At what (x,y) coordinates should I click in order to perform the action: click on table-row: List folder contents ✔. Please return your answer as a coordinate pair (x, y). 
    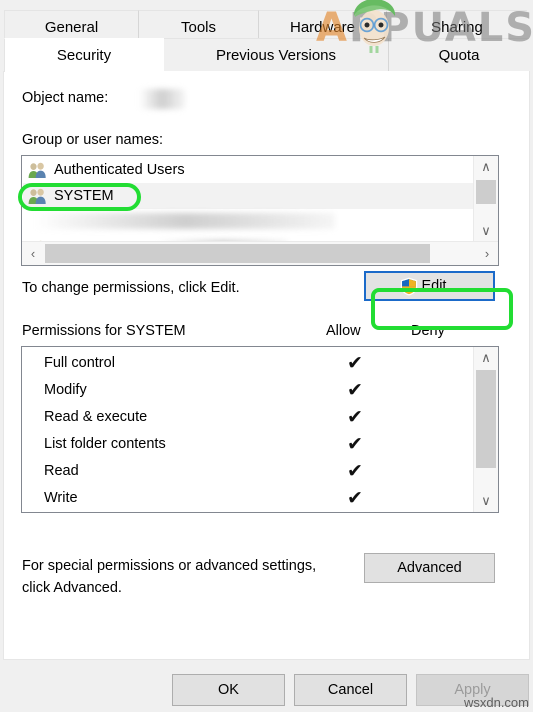
    Looking at the image, I should click on (260, 444).